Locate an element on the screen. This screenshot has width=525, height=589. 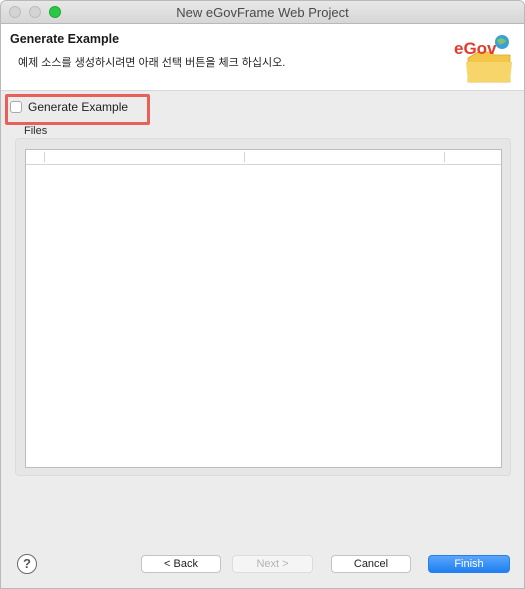
files-table-header is located at coordinates (263, 157).